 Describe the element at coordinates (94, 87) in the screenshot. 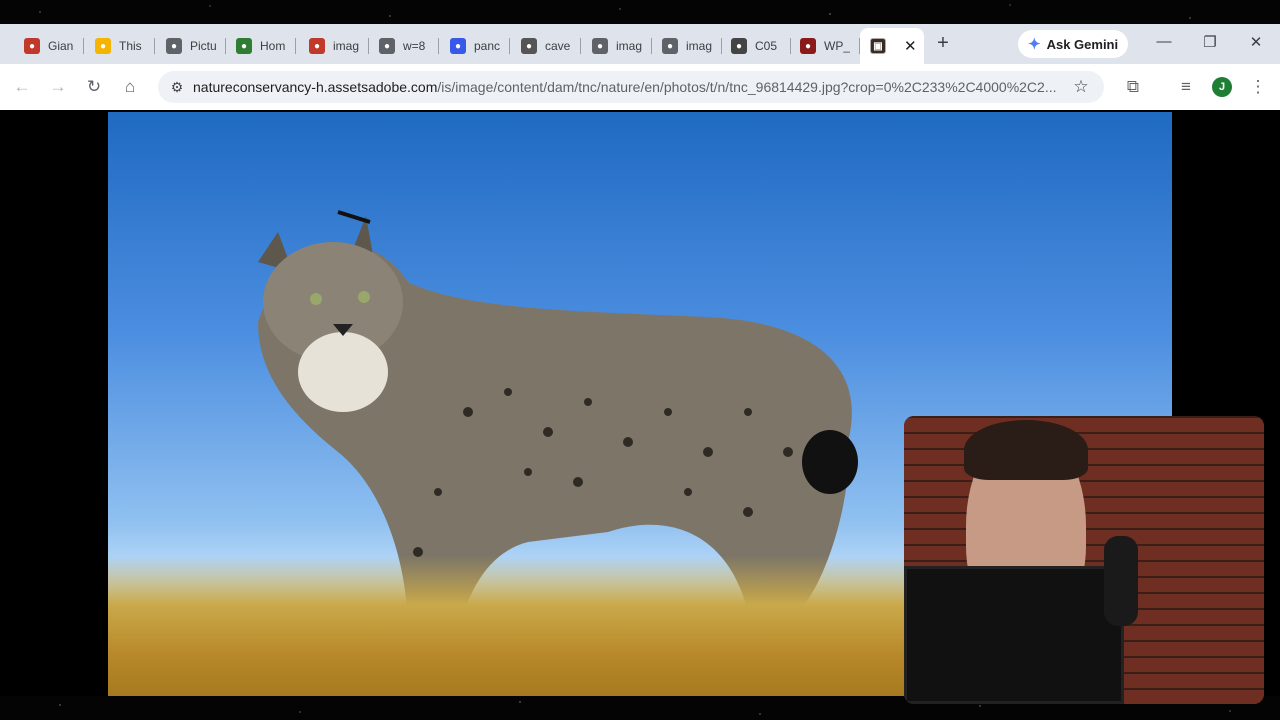

I see `reload-icon: ↻` at that location.